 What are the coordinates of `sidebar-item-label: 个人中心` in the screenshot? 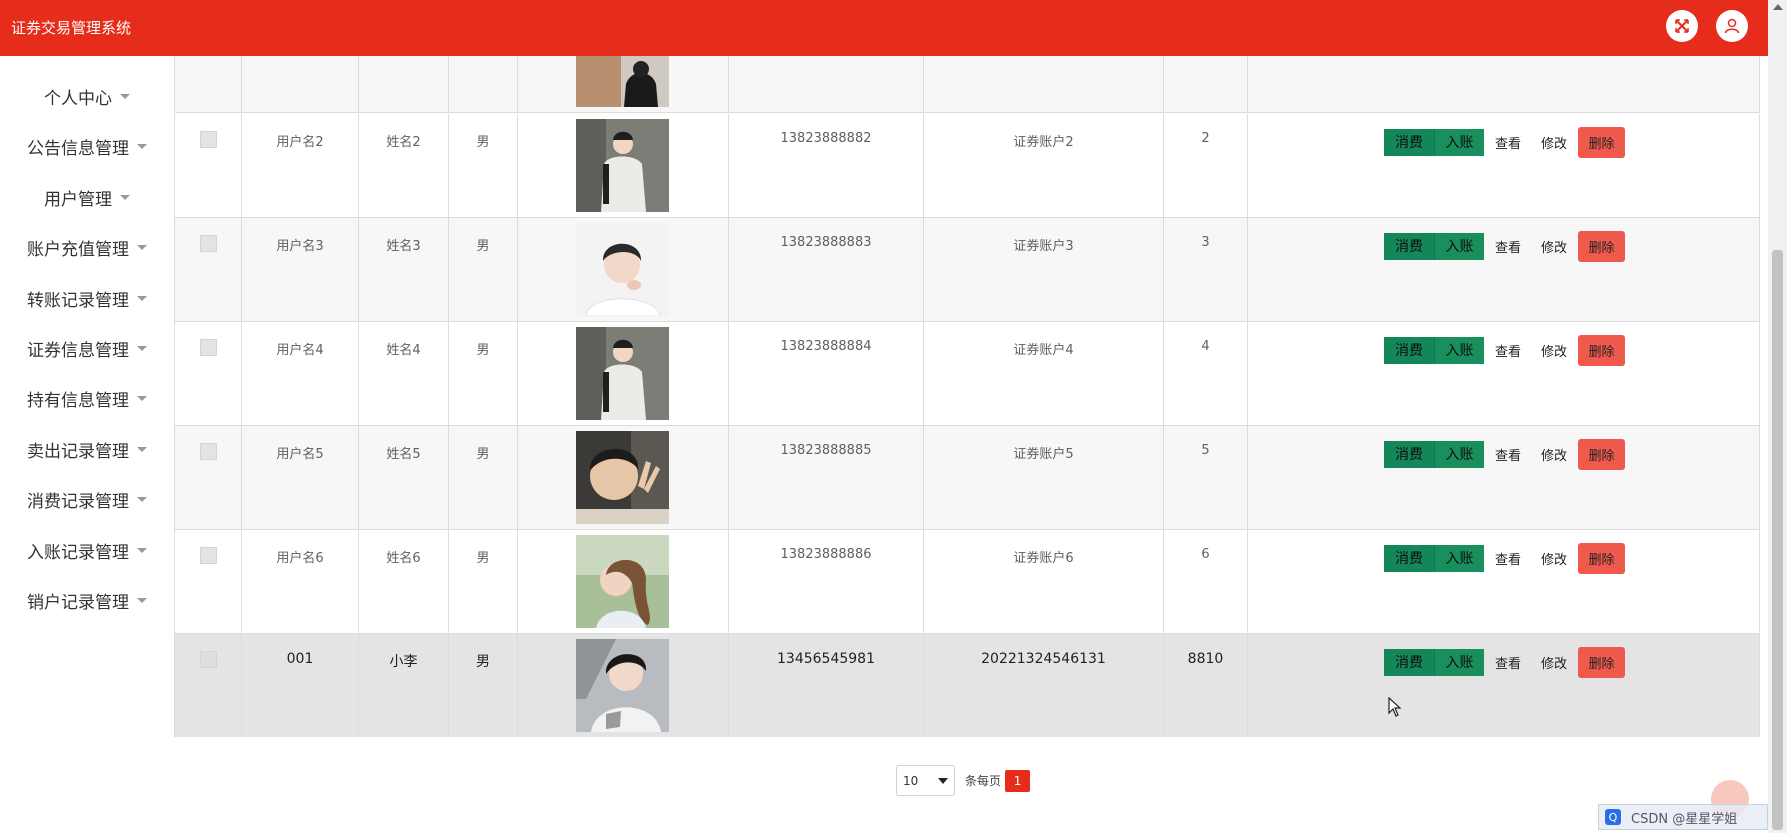 It's located at (78, 98).